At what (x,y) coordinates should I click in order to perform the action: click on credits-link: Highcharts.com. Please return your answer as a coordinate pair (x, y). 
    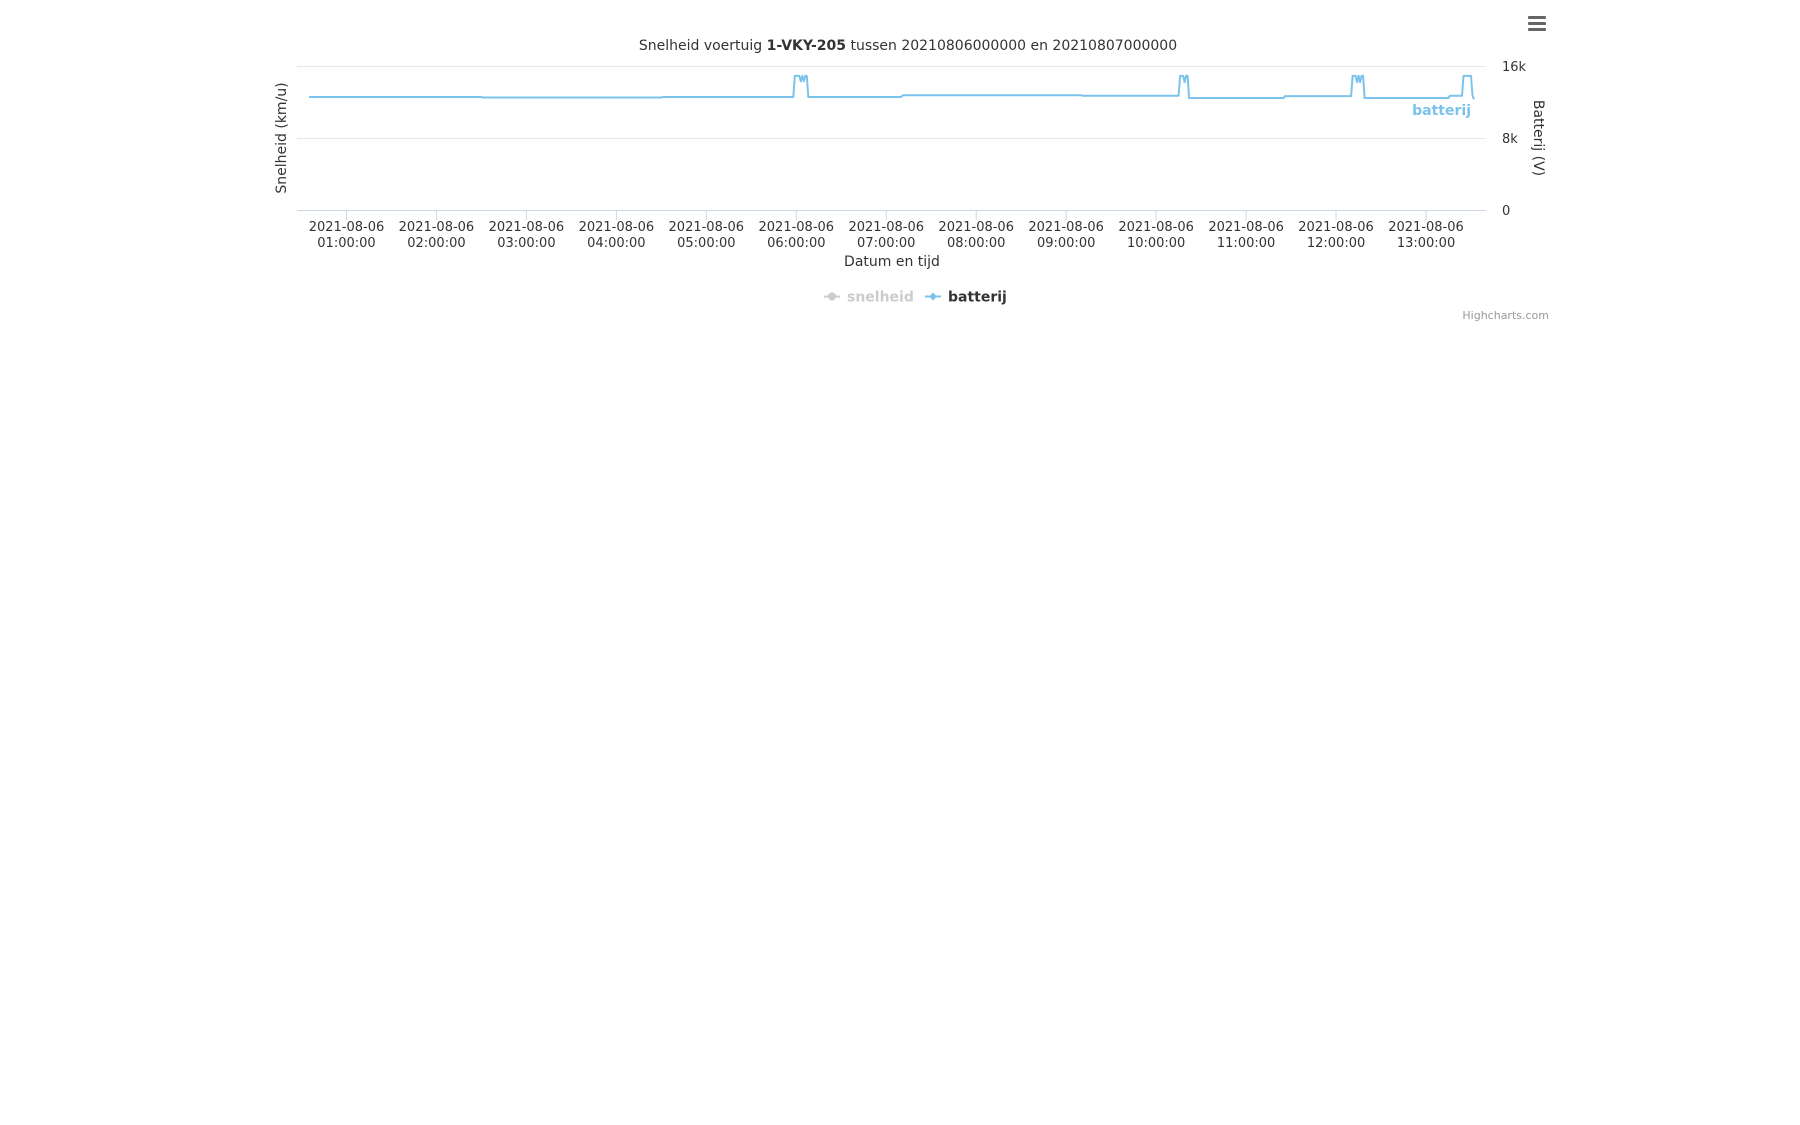
    Looking at the image, I should click on (1505, 315).